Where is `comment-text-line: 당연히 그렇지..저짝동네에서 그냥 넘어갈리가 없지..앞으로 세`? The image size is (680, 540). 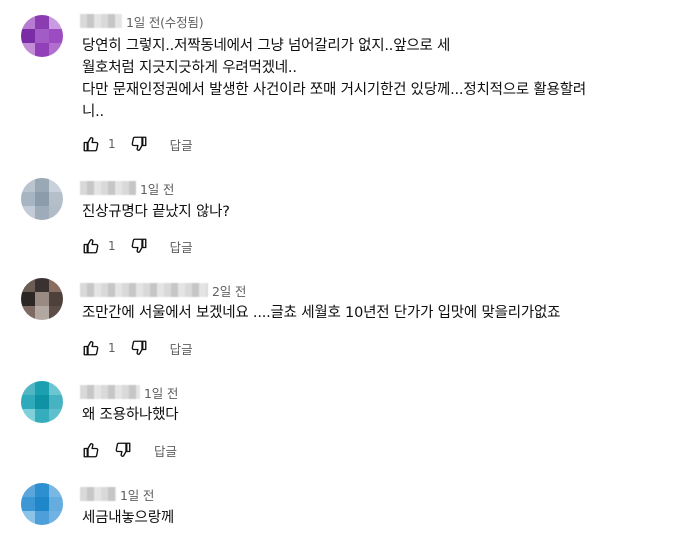 comment-text-line: 당연히 그렇지..저짝동네에서 그냥 넘어갈리가 없지..앞으로 세 is located at coordinates (266, 46).